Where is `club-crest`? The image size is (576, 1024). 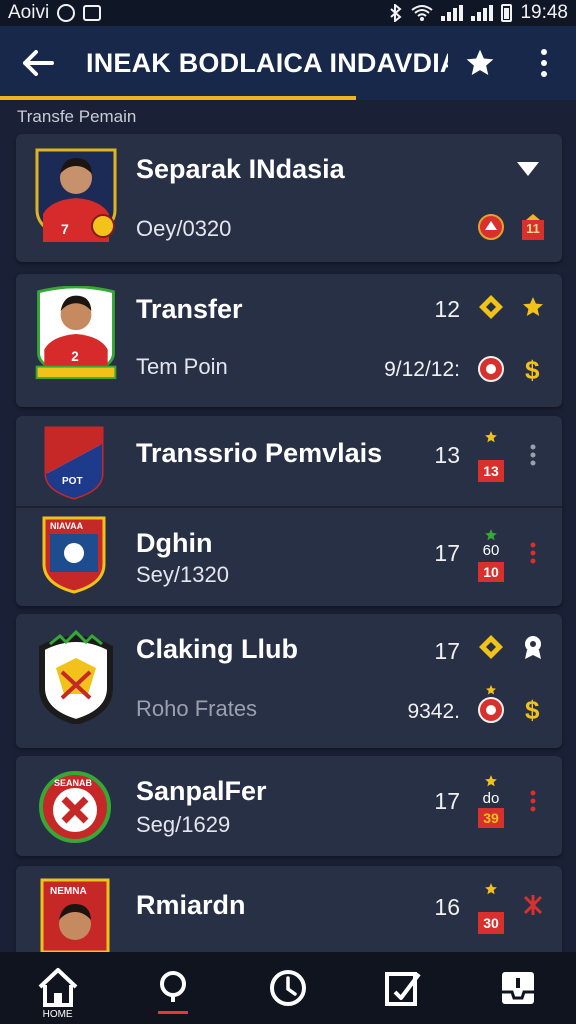 club-crest is located at coordinates (76, 676).